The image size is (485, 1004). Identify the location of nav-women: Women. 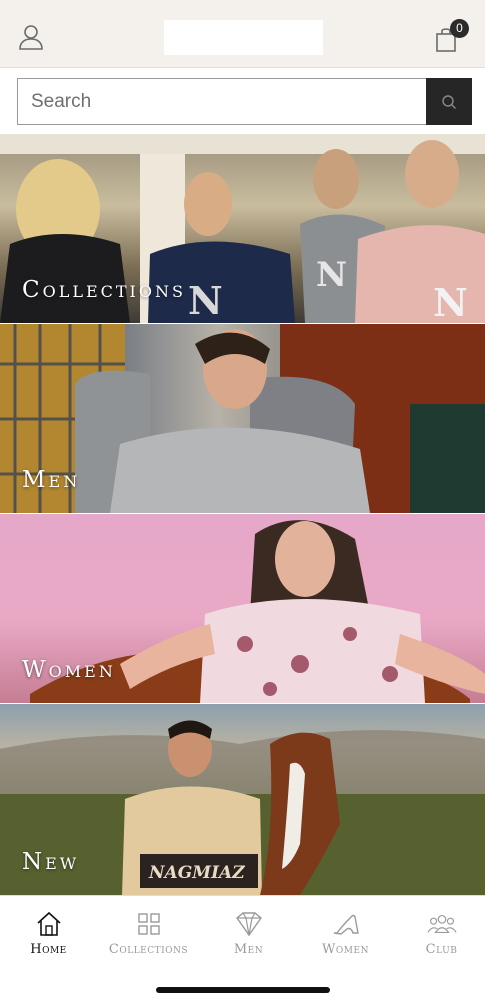
(345, 936).